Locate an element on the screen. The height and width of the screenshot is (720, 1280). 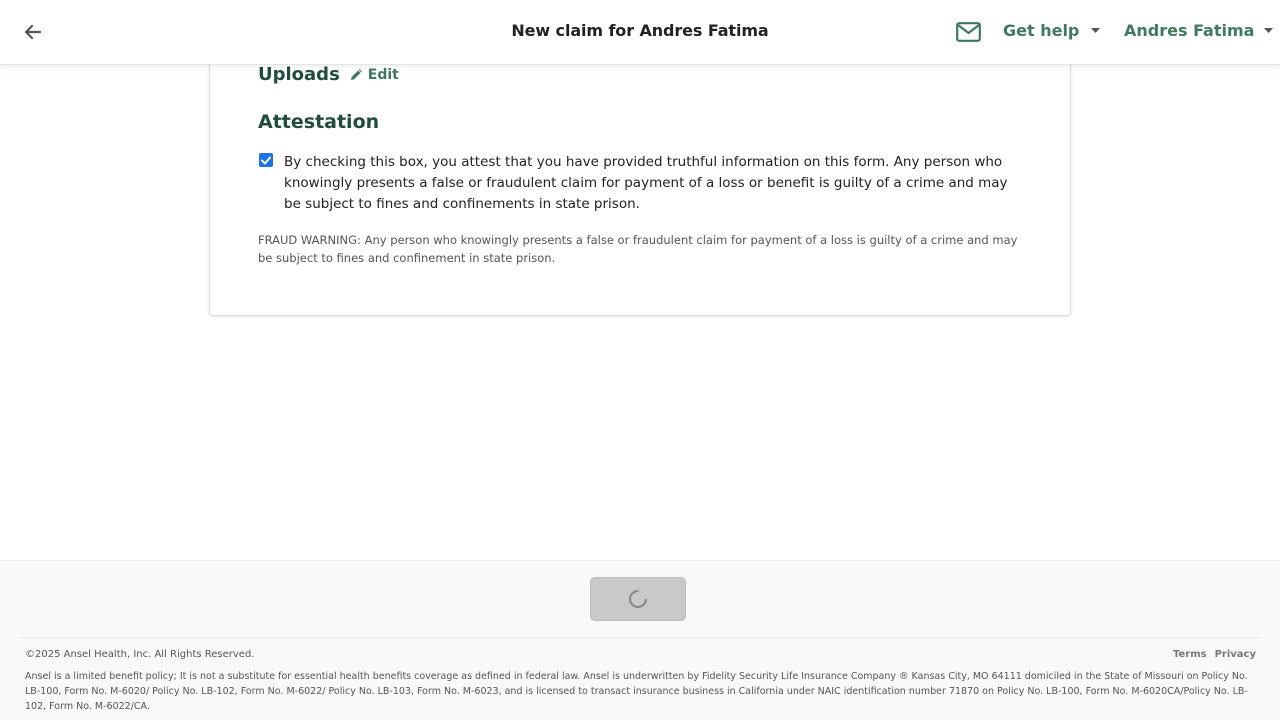
mail-icon is located at coordinates (968, 34).